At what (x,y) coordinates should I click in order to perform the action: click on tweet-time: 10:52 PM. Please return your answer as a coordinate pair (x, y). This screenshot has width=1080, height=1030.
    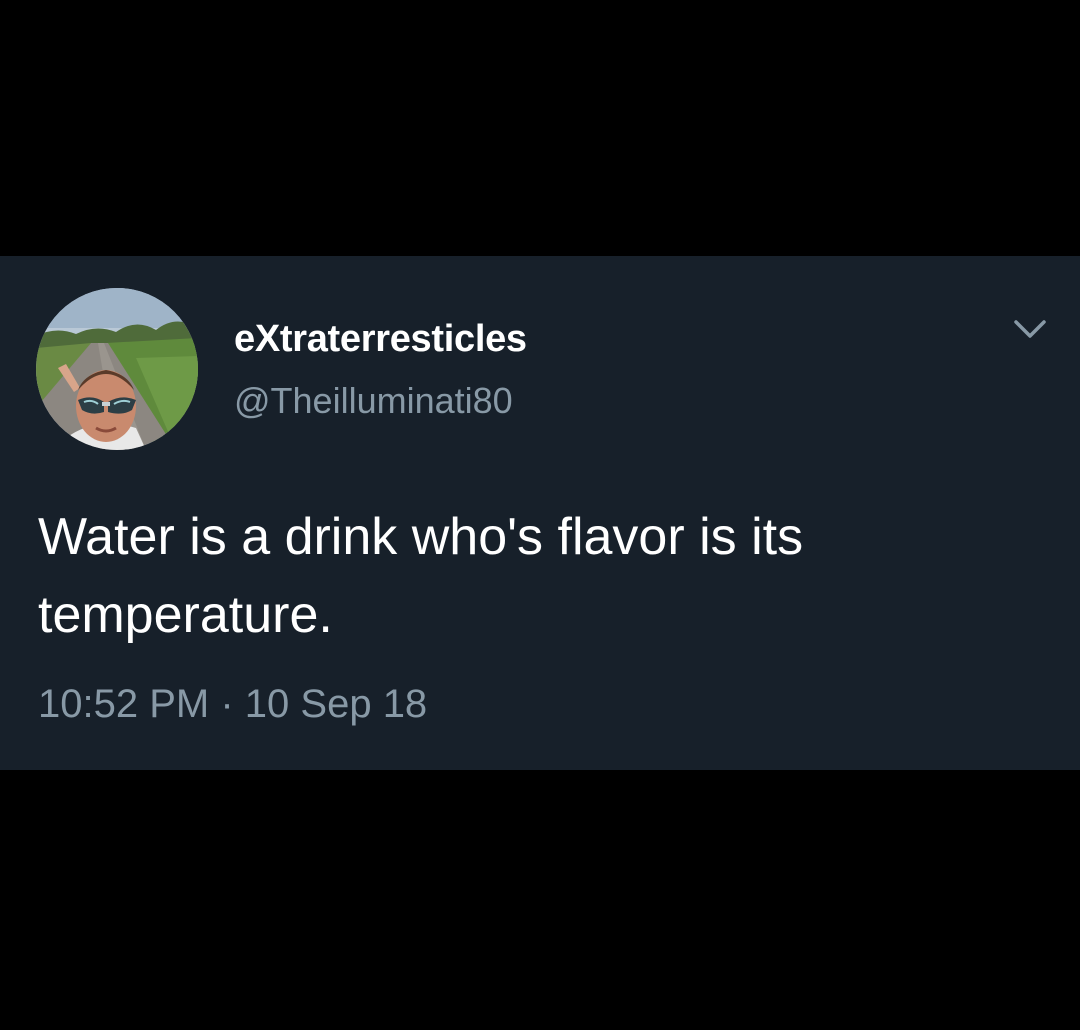
    Looking at the image, I should click on (124, 704).